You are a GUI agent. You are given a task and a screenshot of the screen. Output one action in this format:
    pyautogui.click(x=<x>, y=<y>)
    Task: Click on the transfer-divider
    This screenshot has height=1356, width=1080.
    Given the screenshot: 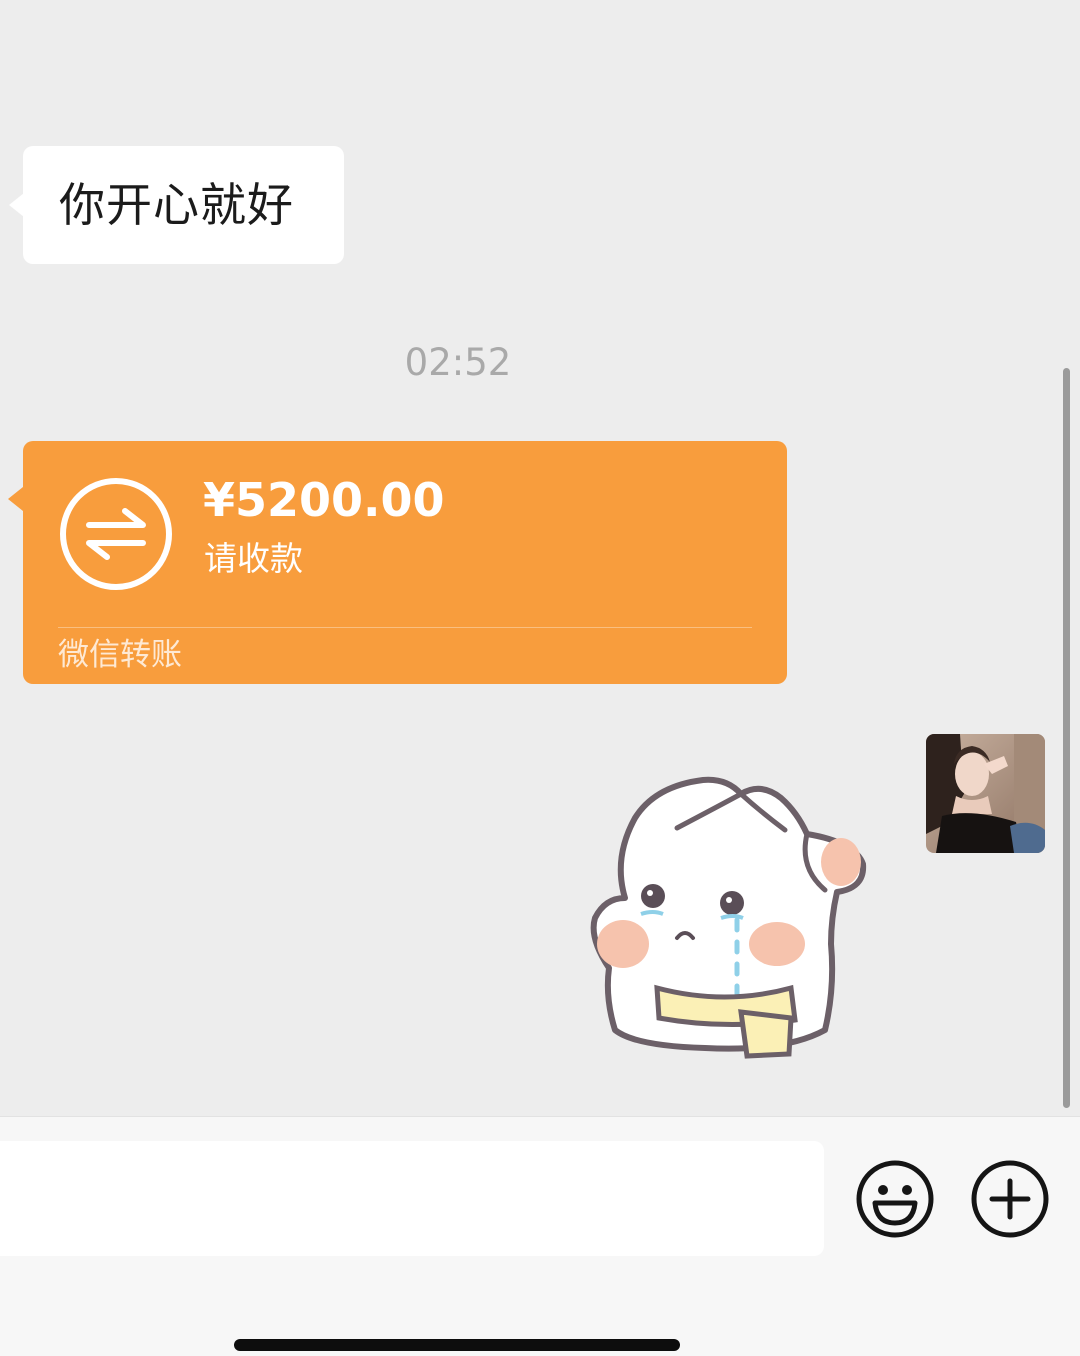 What is the action you would take?
    pyautogui.click(x=405, y=627)
    